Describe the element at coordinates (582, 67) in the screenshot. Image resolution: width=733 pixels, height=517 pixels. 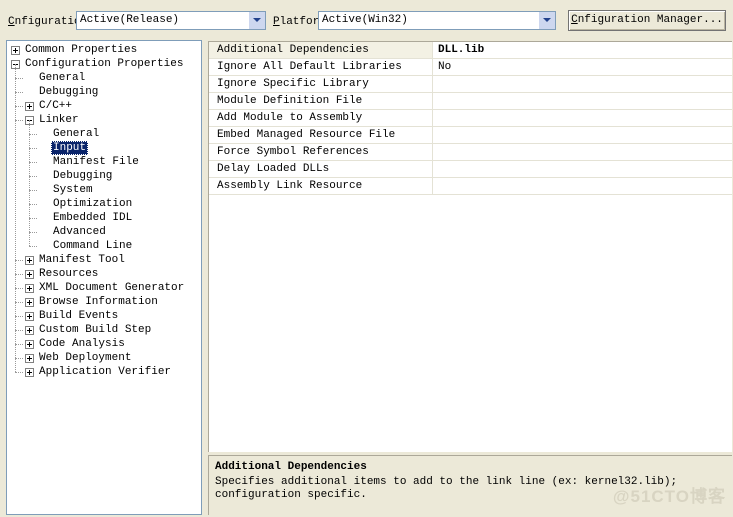
I see `property-value: No` at that location.